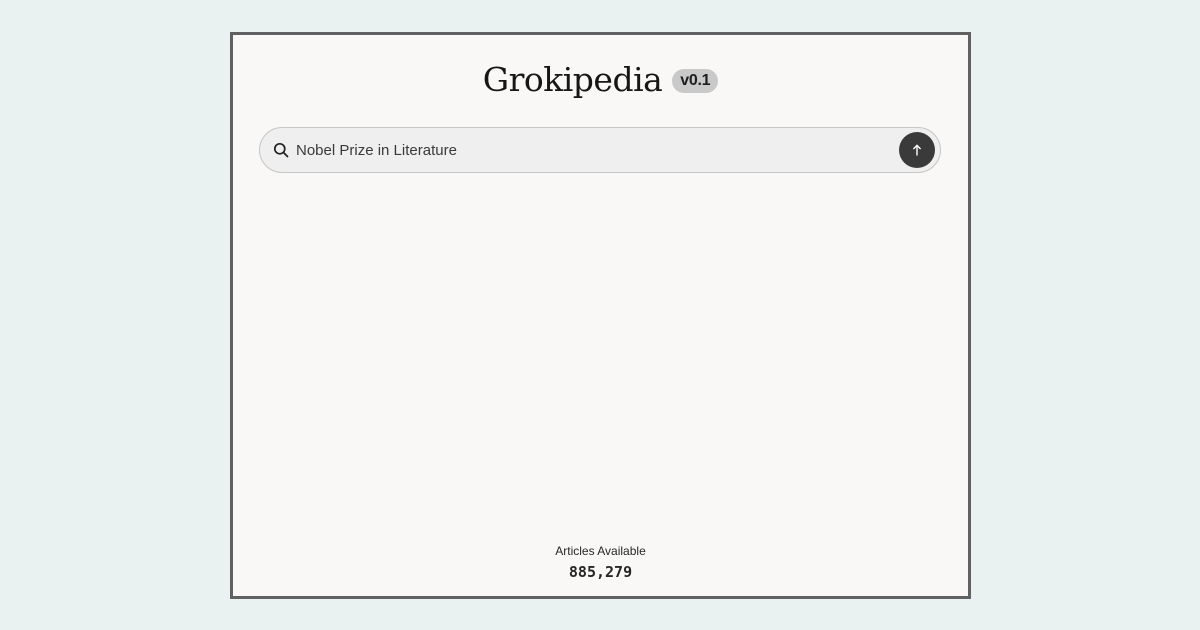 Image resolution: width=1200 pixels, height=630 pixels. Describe the element at coordinates (695, 81) in the screenshot. I see `version-badge: v0.1` at that location.